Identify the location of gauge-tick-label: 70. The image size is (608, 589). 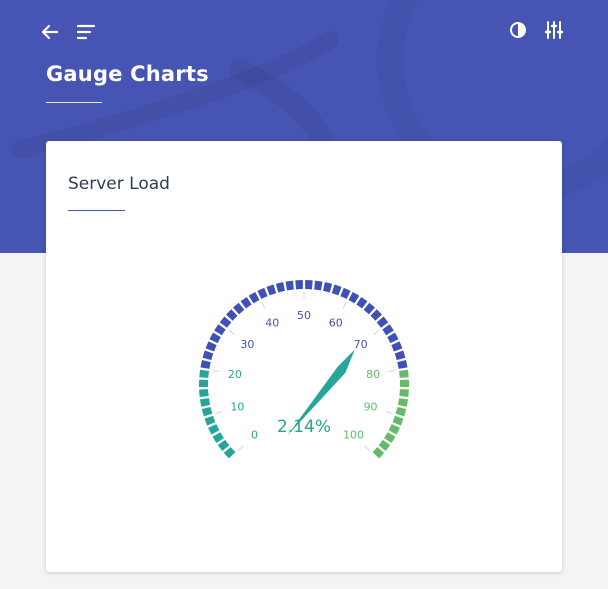
(361, 344).